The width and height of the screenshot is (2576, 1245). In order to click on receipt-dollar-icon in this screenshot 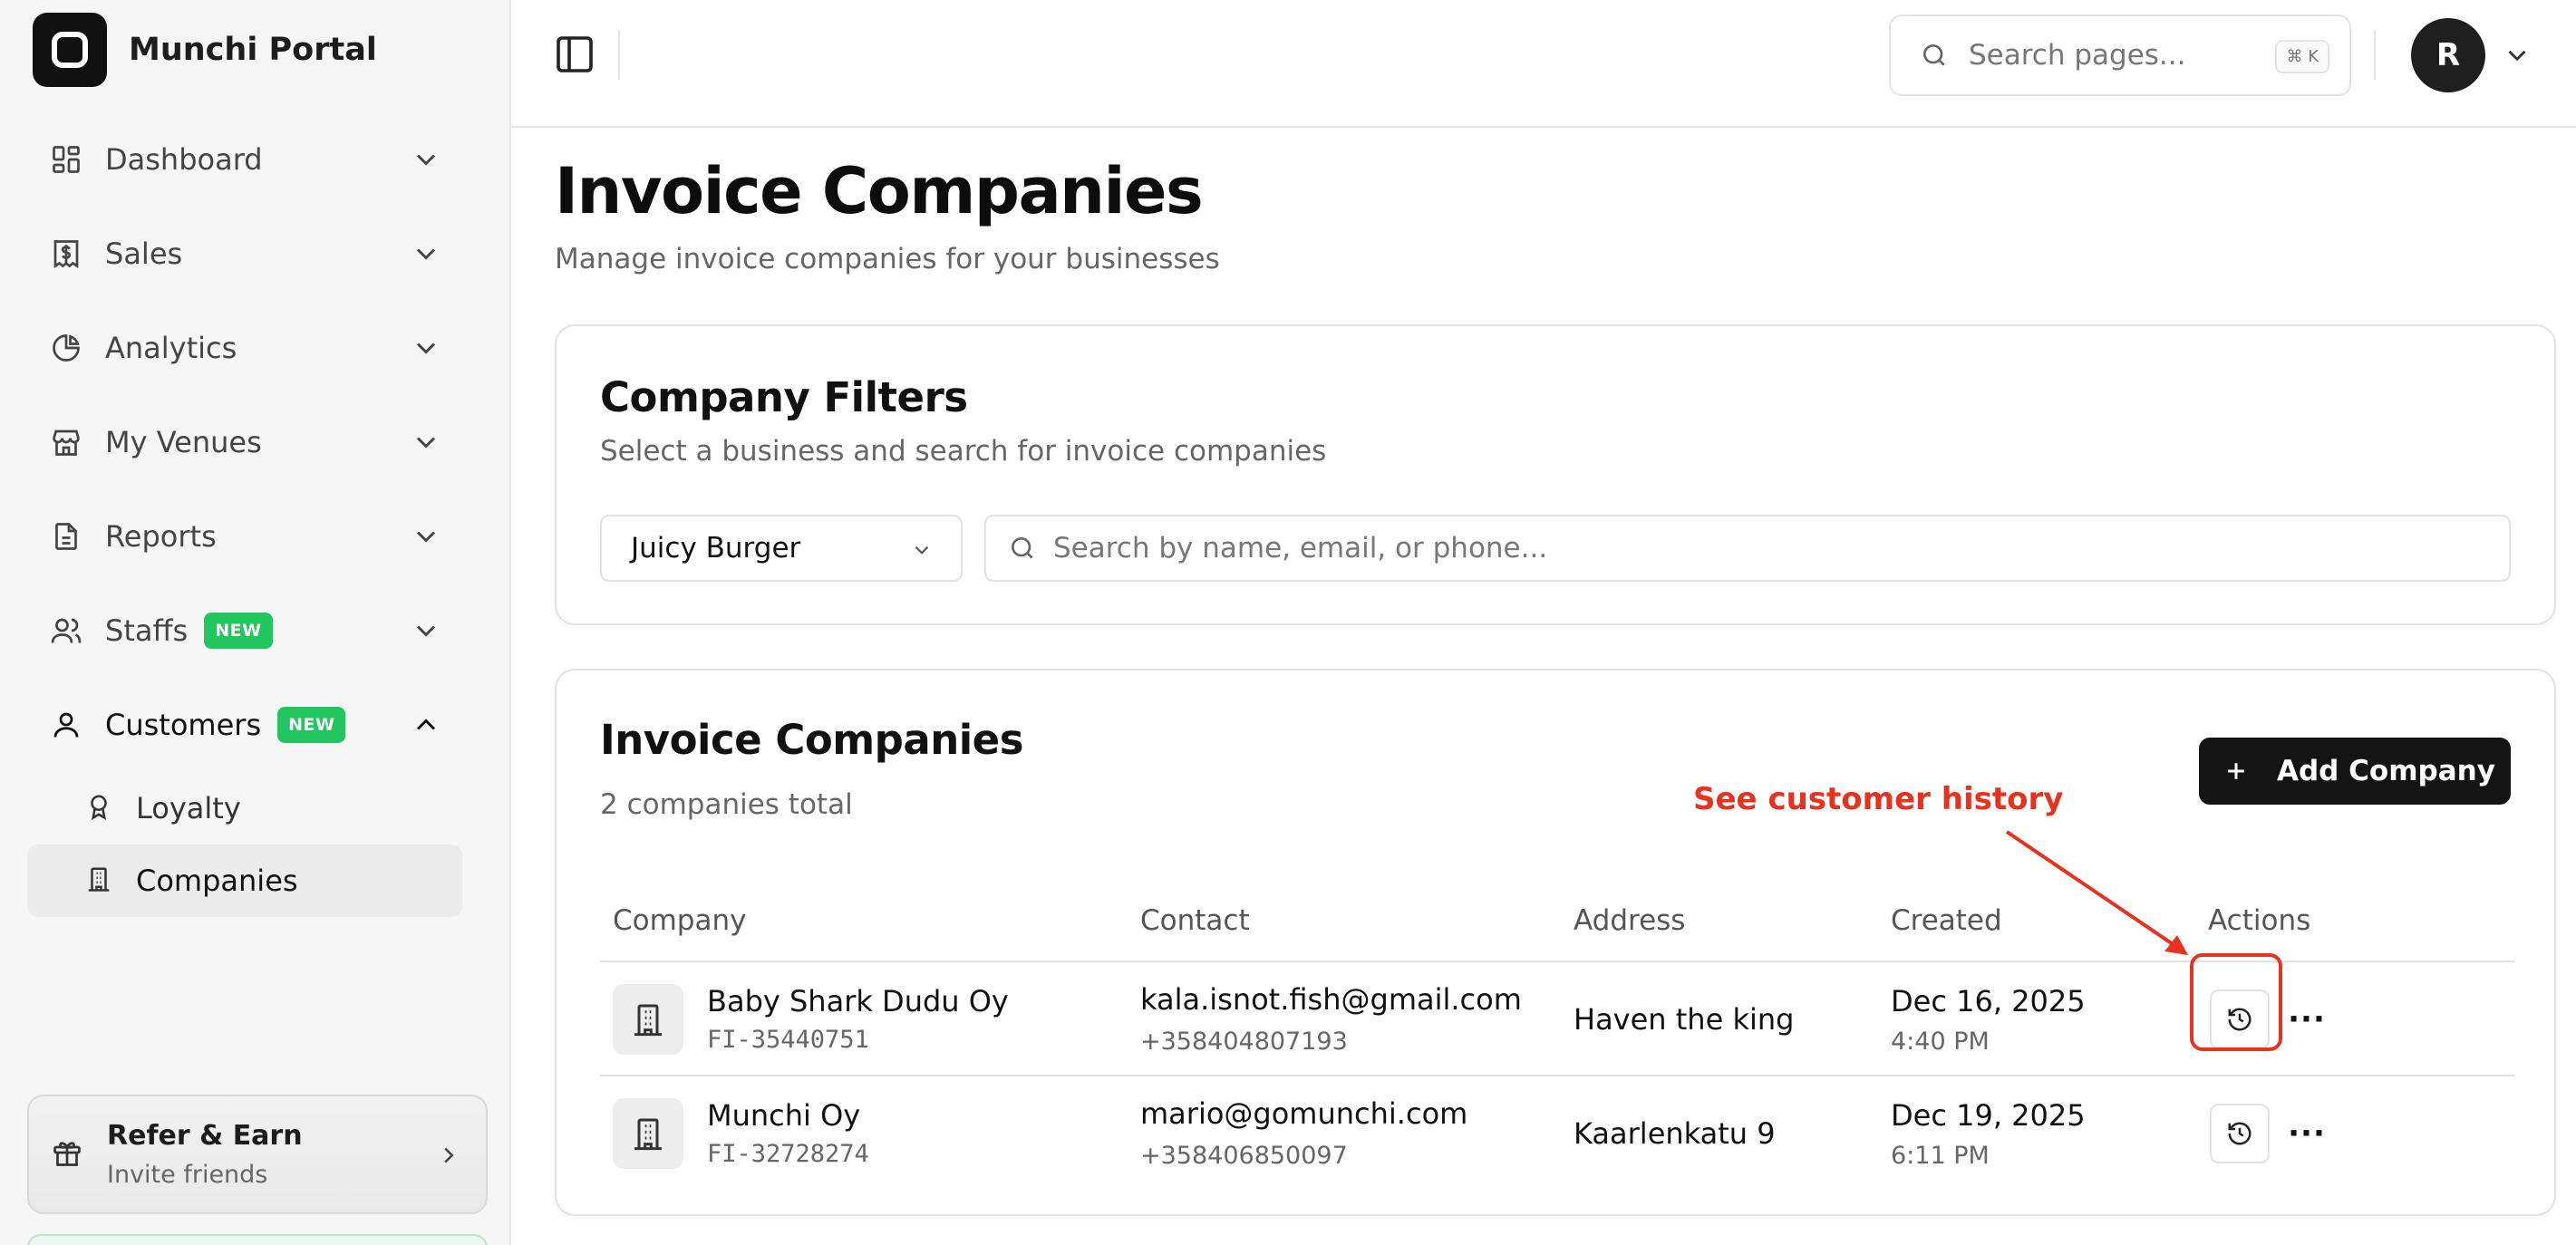, I will do `click(66, 253)`.